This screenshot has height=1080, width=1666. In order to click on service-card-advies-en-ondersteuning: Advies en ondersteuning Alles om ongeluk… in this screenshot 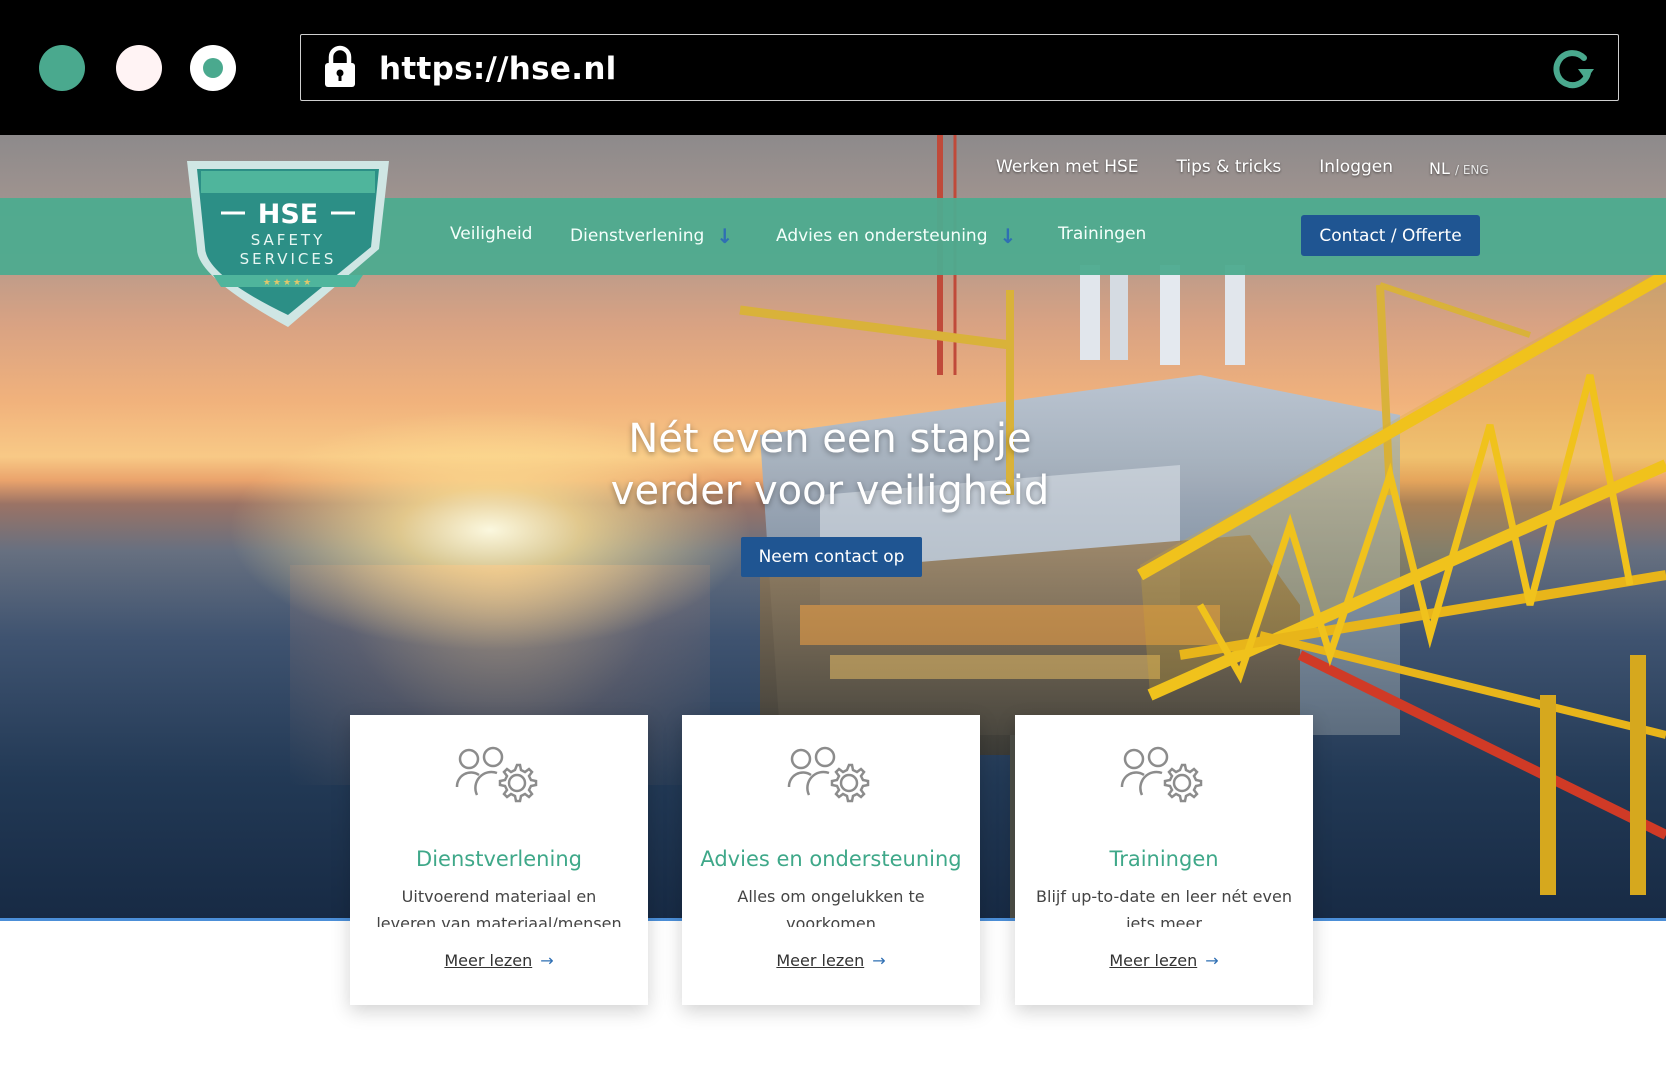, I will do `click(831, 860)`.